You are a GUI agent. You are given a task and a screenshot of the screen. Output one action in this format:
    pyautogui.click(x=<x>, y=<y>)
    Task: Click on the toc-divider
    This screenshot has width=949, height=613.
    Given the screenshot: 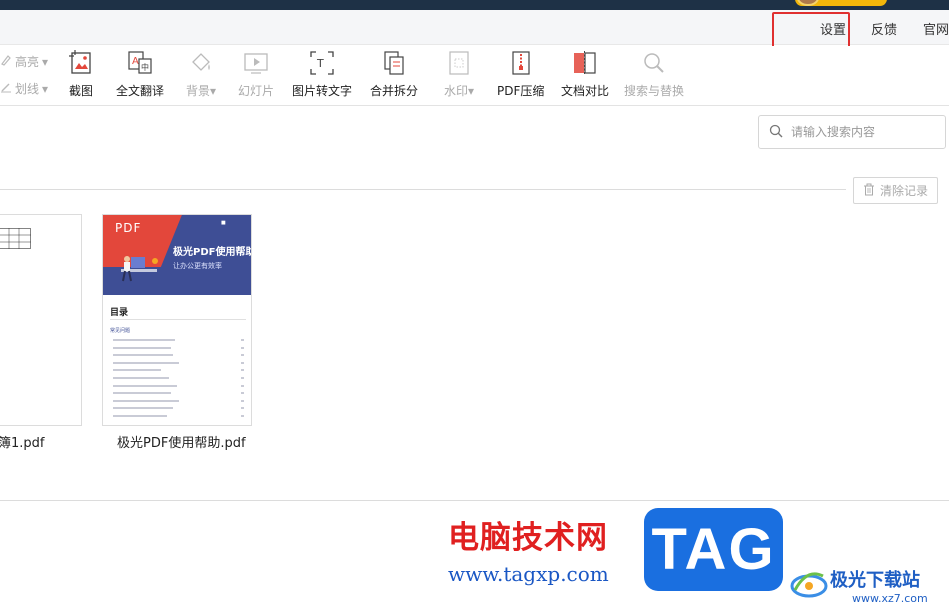 What is the action you would take?
    pyautogui.click(x=178, y=319)
    